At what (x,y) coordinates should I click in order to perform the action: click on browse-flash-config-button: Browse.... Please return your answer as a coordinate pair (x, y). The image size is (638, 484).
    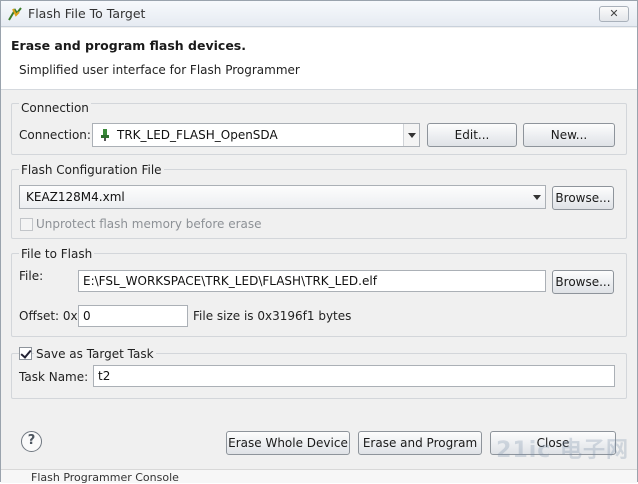
    Looking at the image, I should click on (583, 198).